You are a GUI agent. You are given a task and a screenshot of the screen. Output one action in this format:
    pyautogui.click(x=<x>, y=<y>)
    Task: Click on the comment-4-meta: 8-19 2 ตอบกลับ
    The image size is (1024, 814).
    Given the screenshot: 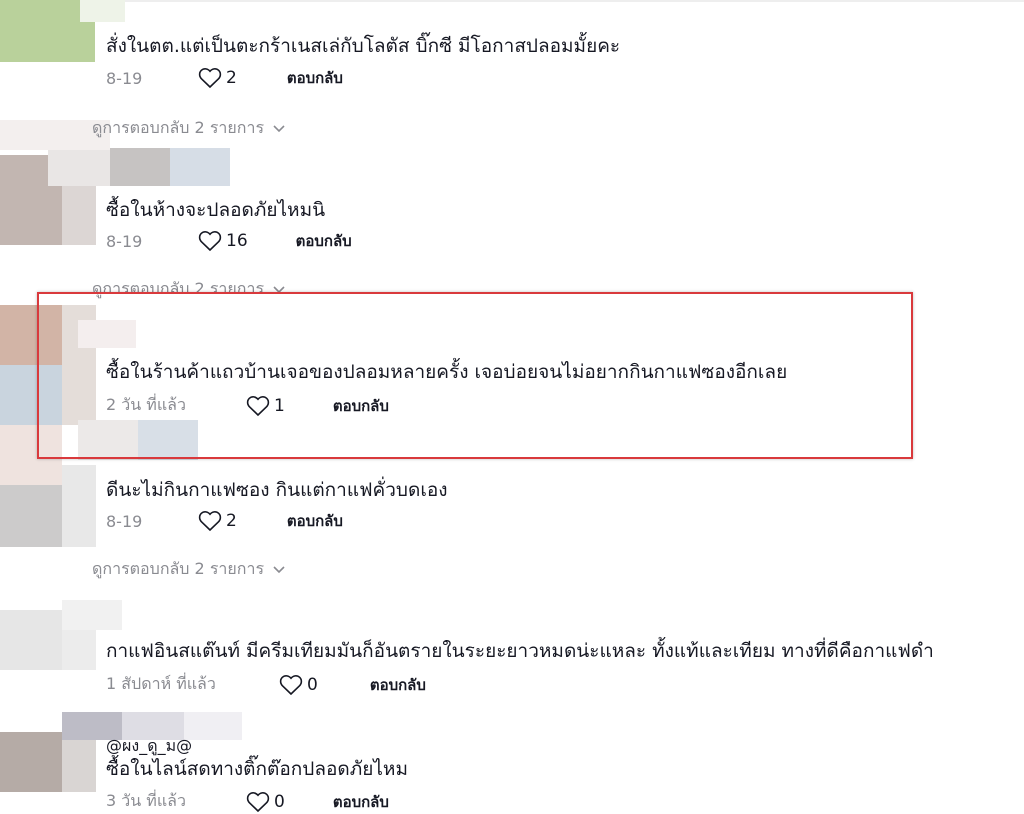 What is the action you would take?
    pyautogui.click(x=224, y=521)
    